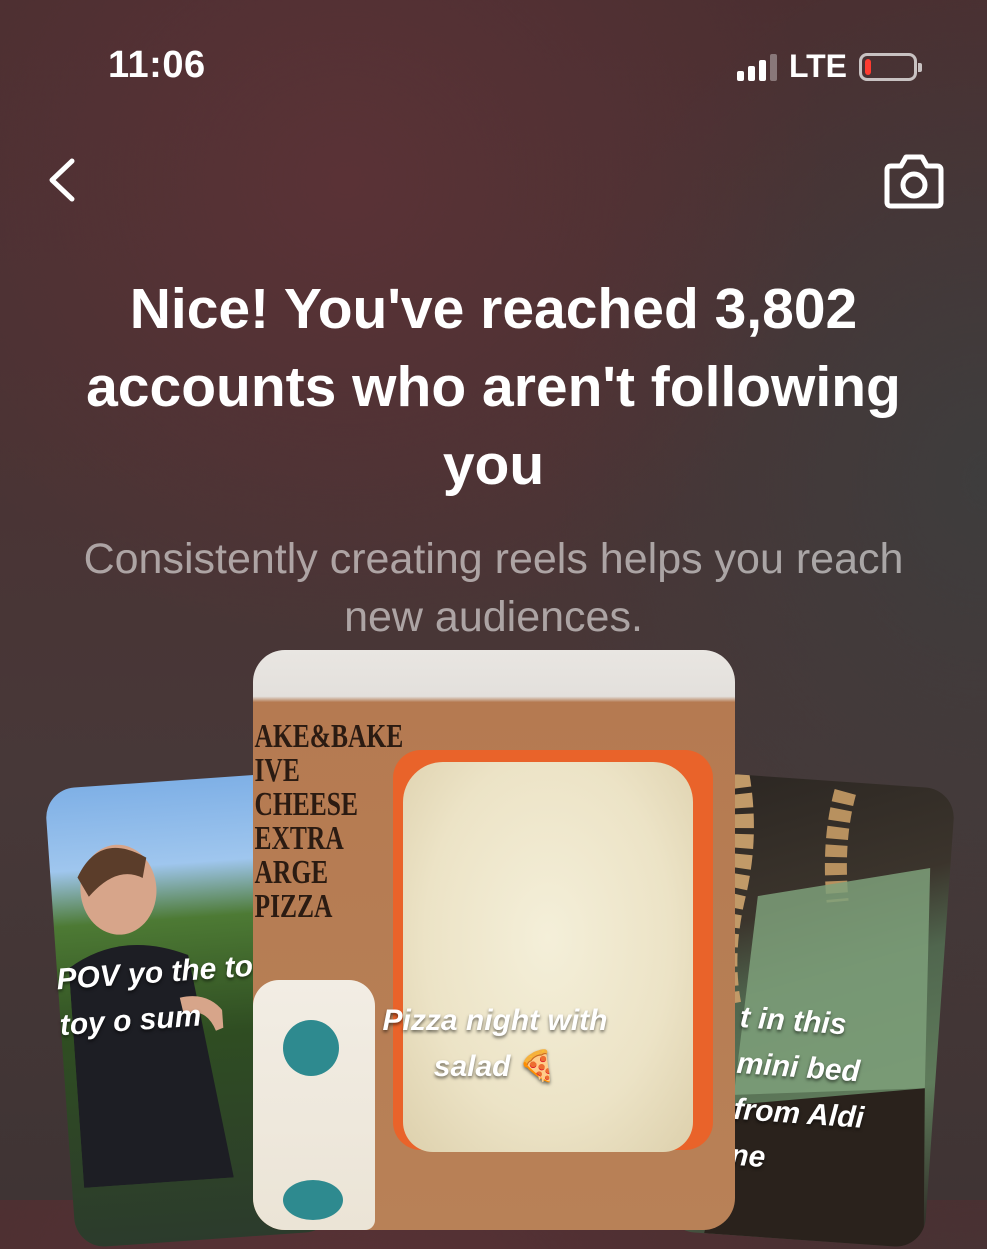 This screenshot has width=987, height=1249. I want to click on camera-button, so click(914, 181).